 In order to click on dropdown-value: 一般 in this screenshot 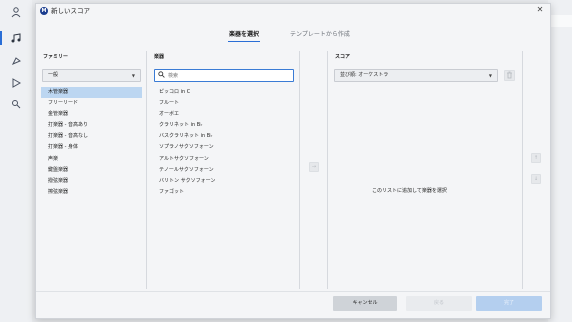, I will do `click(53, 75)`.